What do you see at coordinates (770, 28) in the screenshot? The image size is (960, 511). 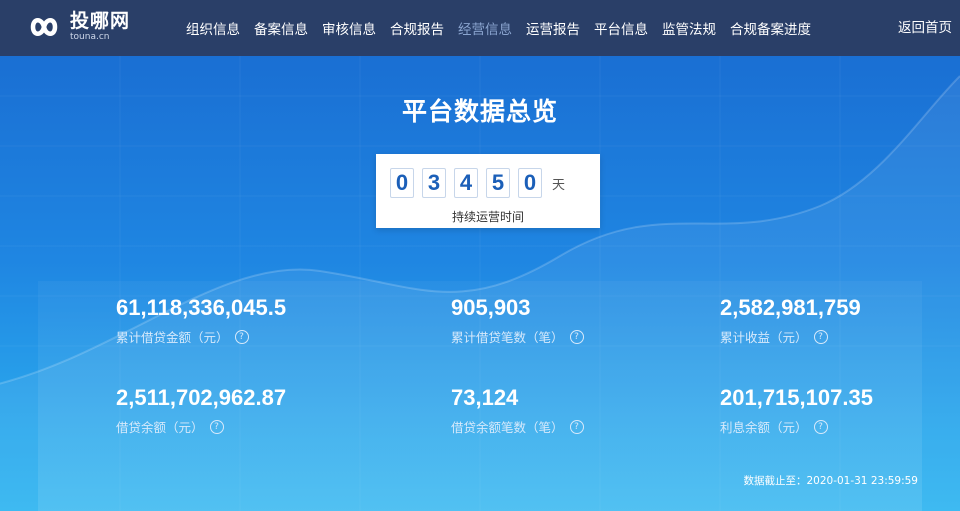 I see `nav-item-filing-progress: 合规备案进度` at bounding box center [770, 28].